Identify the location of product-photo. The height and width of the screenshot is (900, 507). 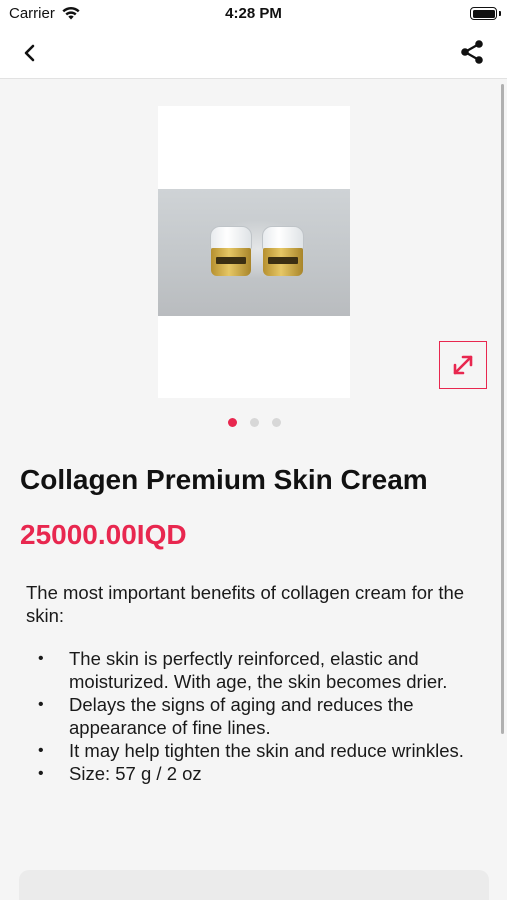
(254, 252).